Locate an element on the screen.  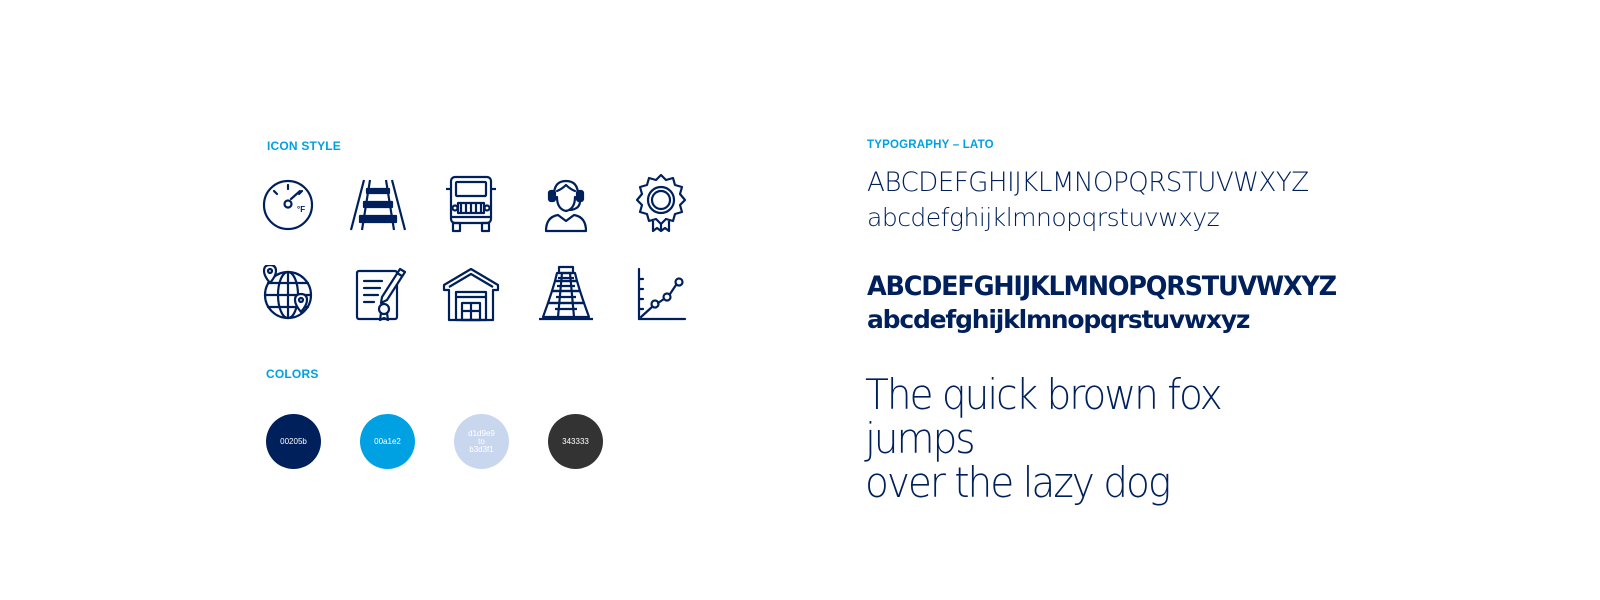
swatch-label: 00205b is located at coordinates (293, 441).